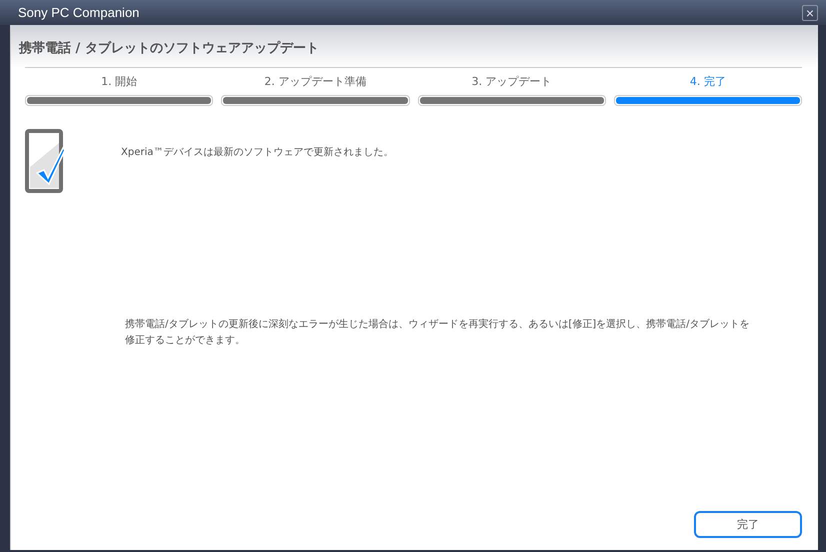 The image size is (826, 552). Describe the element at coordinates (748, 524) in the screenshot. I see `finish-button: 完了` at that location.